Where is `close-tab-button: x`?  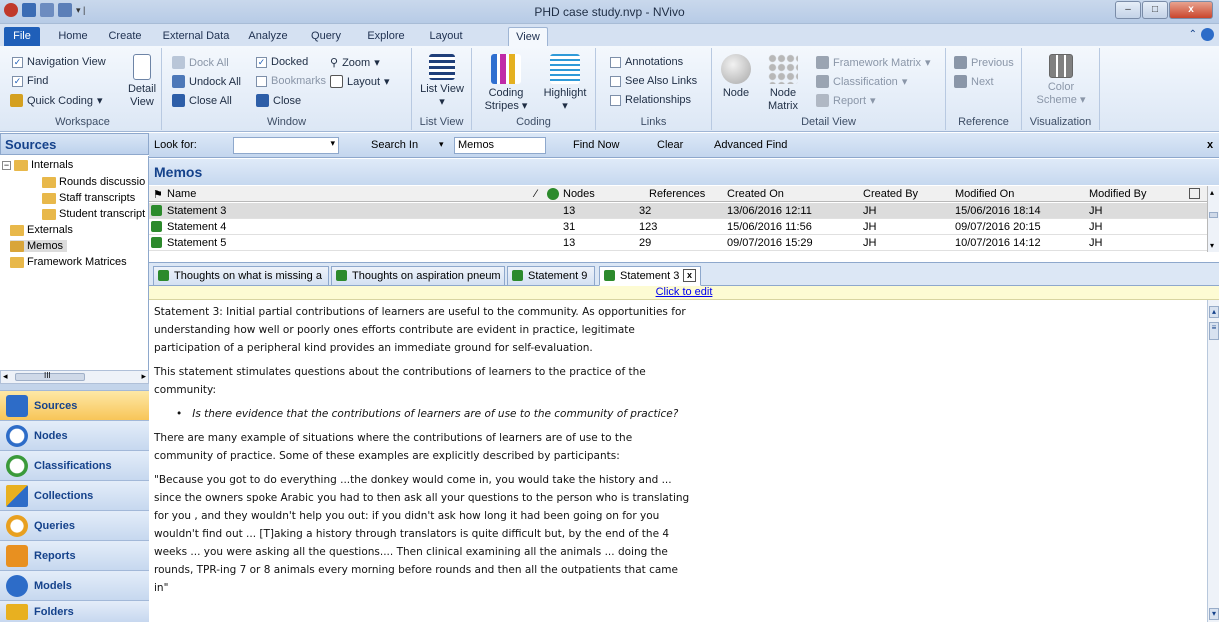
close-tab-button: x is located at coordinates (689, 275).